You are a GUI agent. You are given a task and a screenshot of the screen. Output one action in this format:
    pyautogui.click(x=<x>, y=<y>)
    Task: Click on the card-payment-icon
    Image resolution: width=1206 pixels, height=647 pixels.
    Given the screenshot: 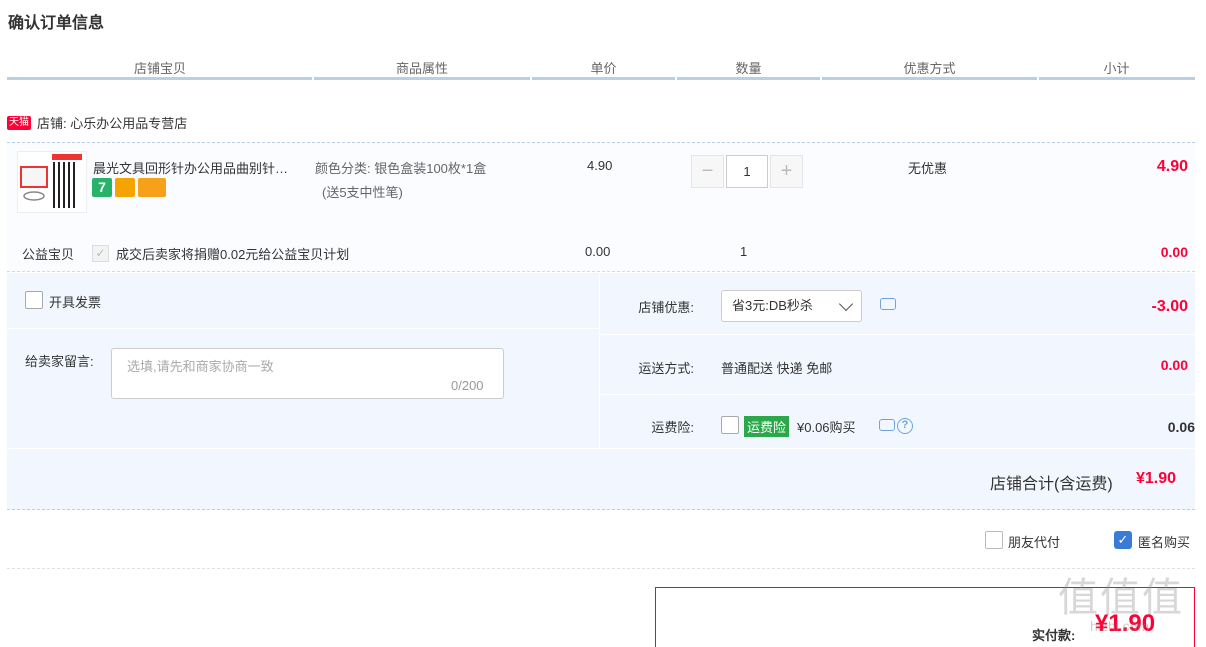 What is the action you would take?
    pyautogui.click(x=152, y=187)
    